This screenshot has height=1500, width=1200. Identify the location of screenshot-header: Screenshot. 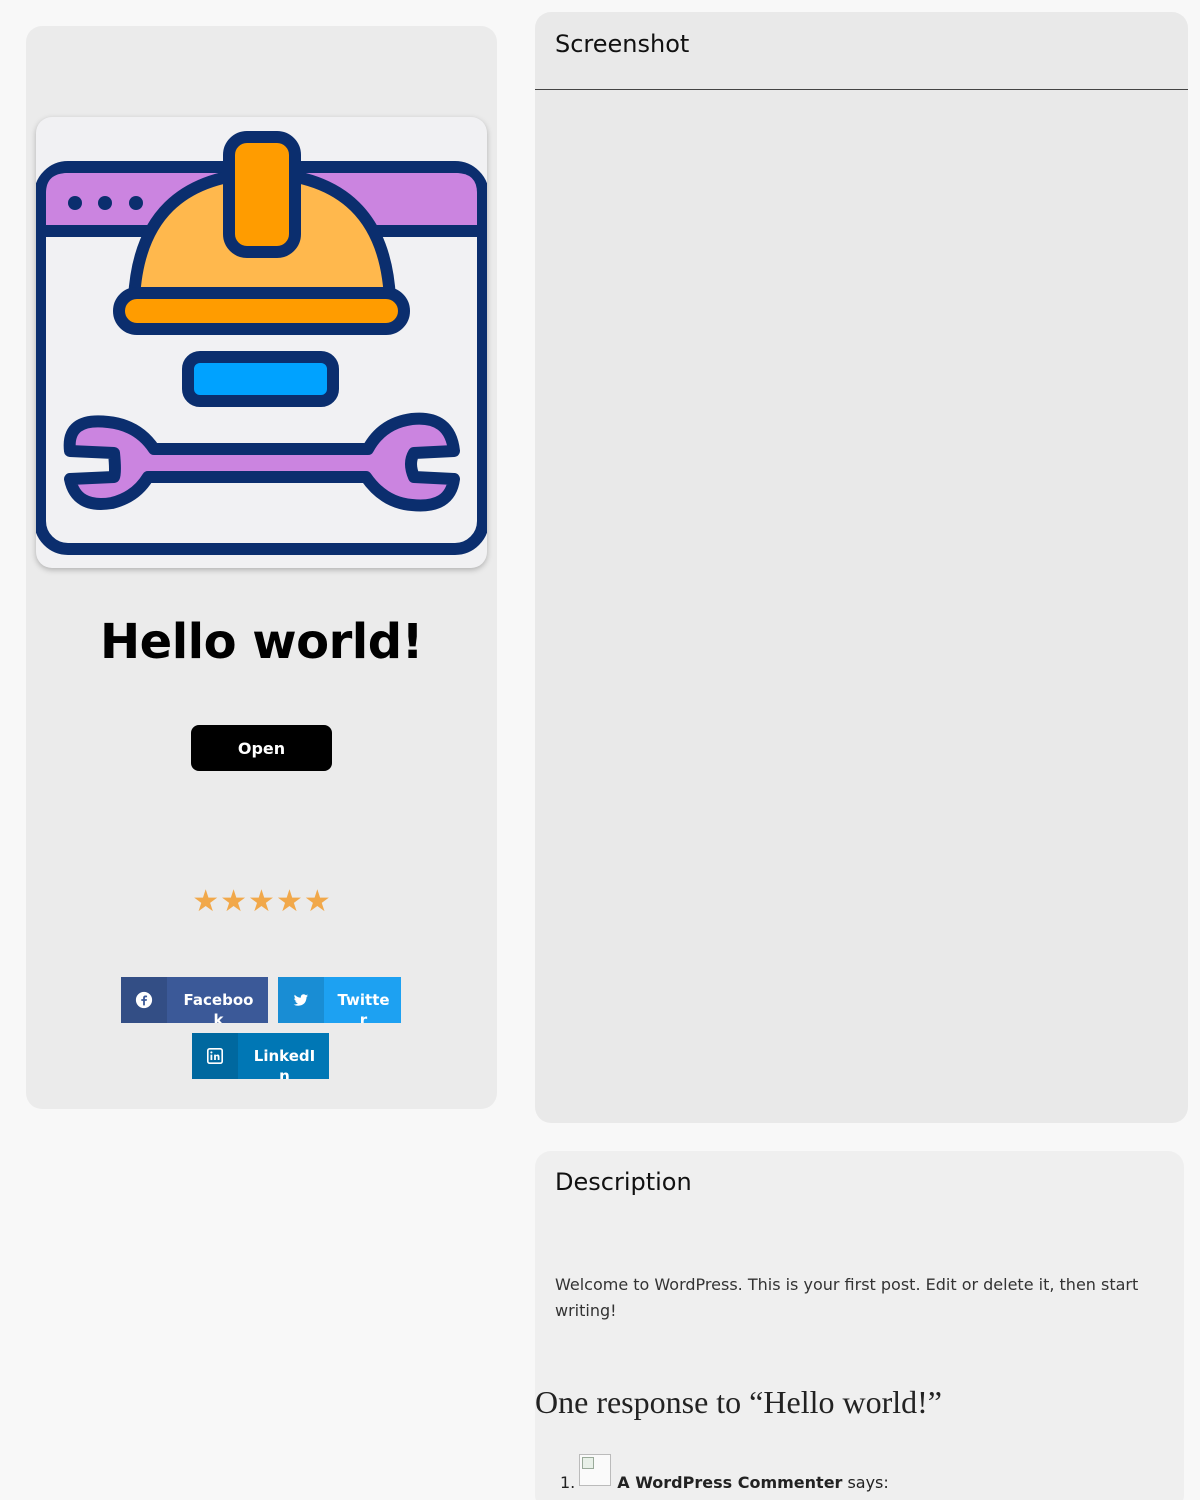
(861, 51).